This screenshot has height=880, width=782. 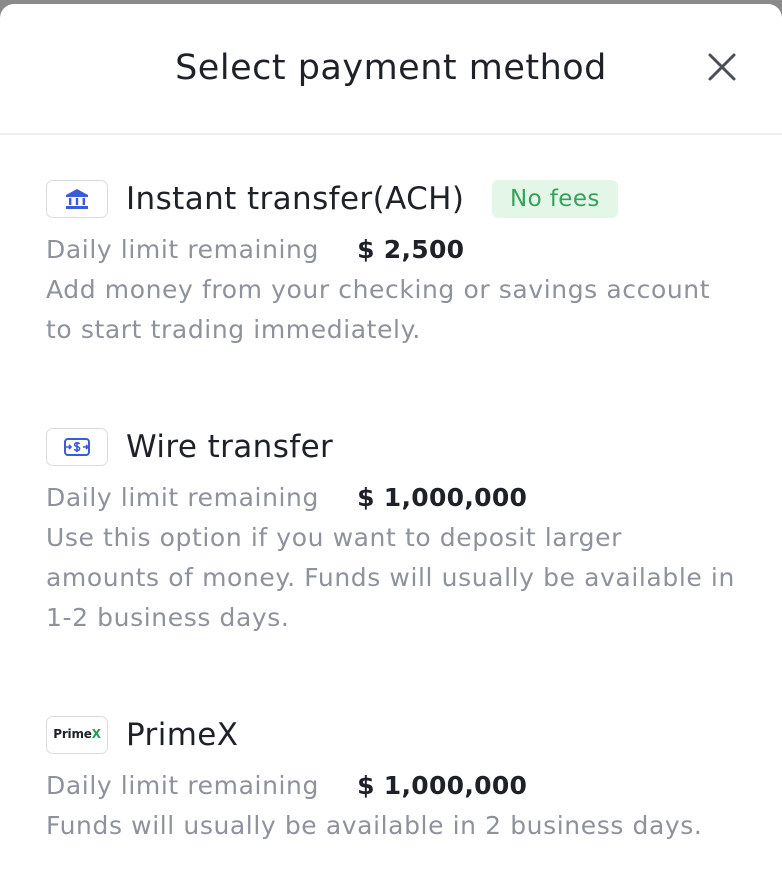 I want to click on close-icon, so click(x=722, y=67).